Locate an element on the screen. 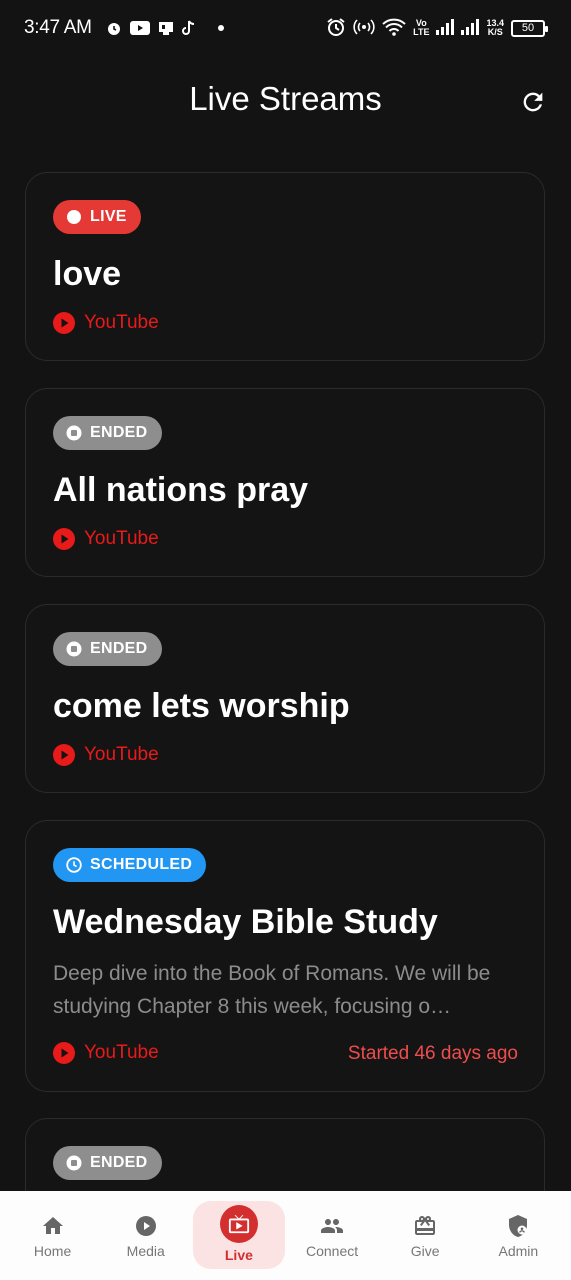 This screenshot has width=571, height=1280. app-notification-icon is located at coordinates (166, 28).